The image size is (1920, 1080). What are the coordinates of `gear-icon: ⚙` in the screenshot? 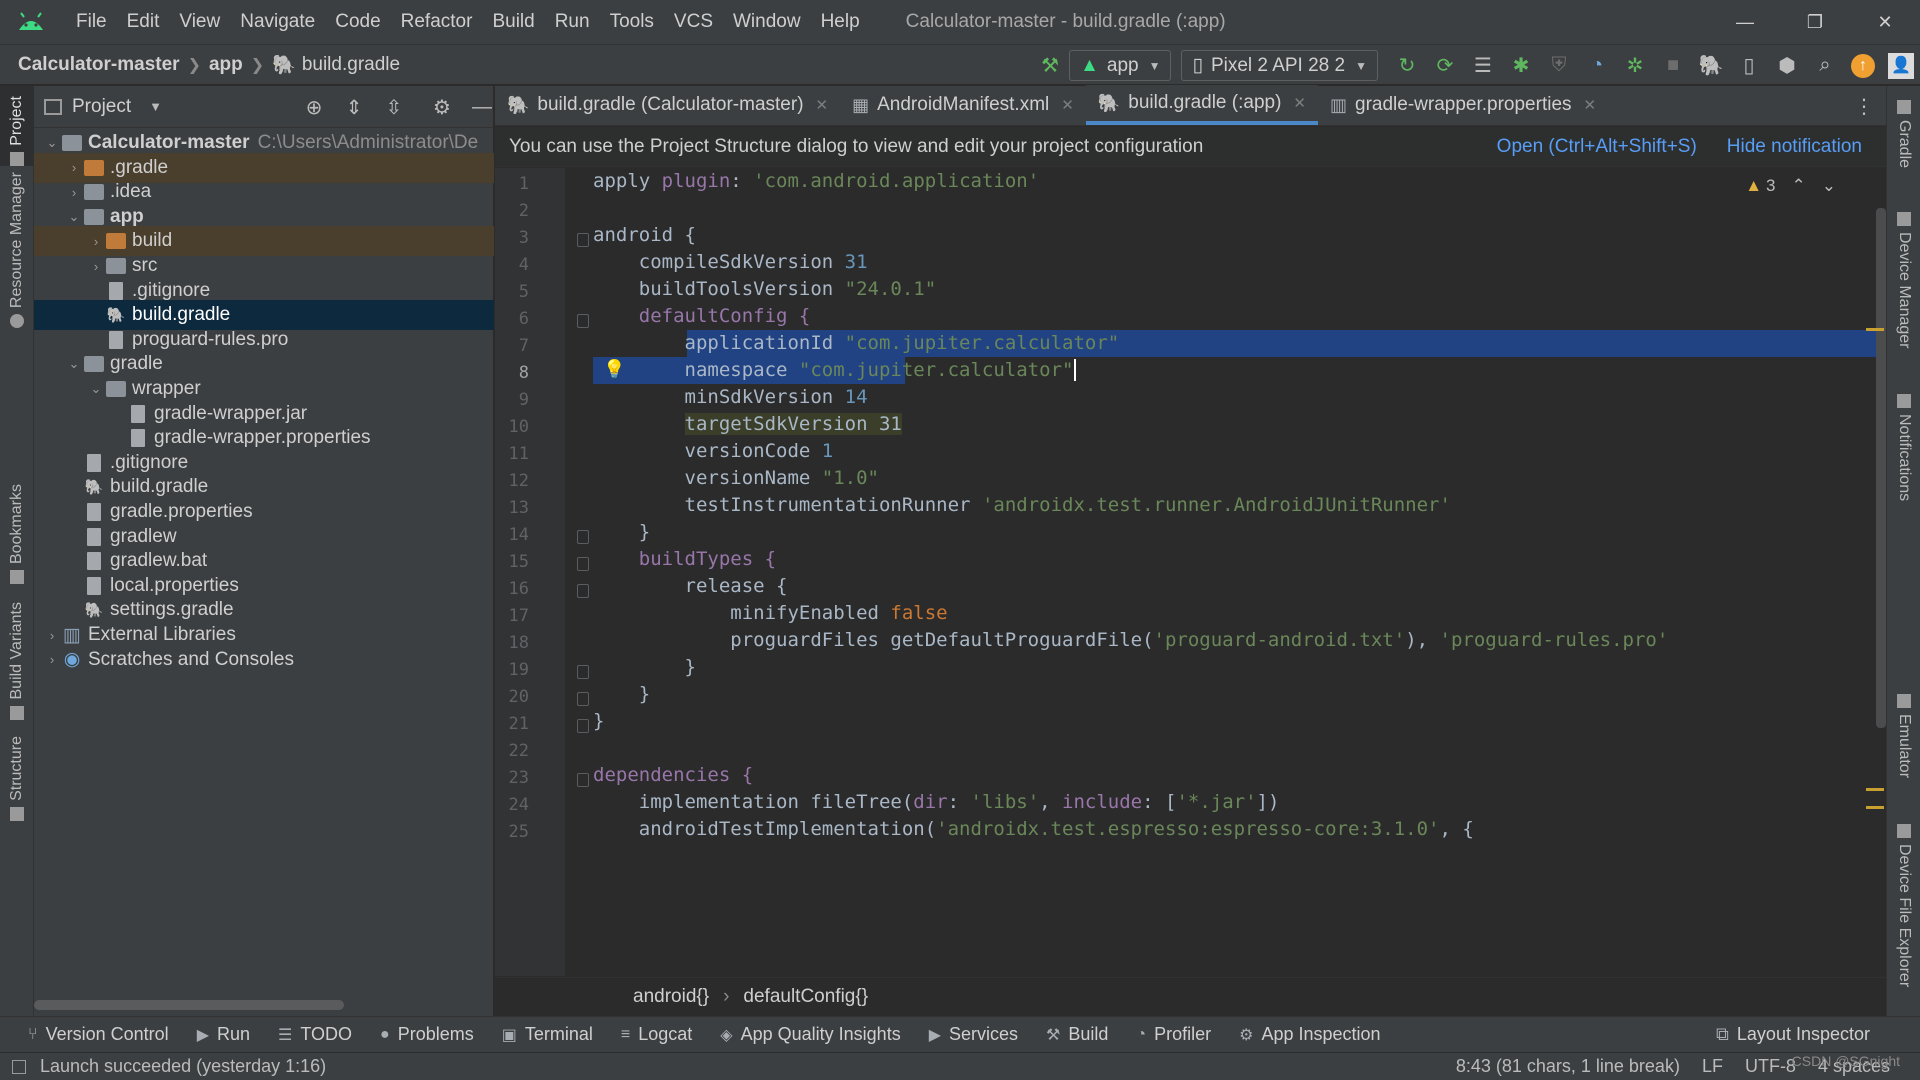 It's located at (442, 107).